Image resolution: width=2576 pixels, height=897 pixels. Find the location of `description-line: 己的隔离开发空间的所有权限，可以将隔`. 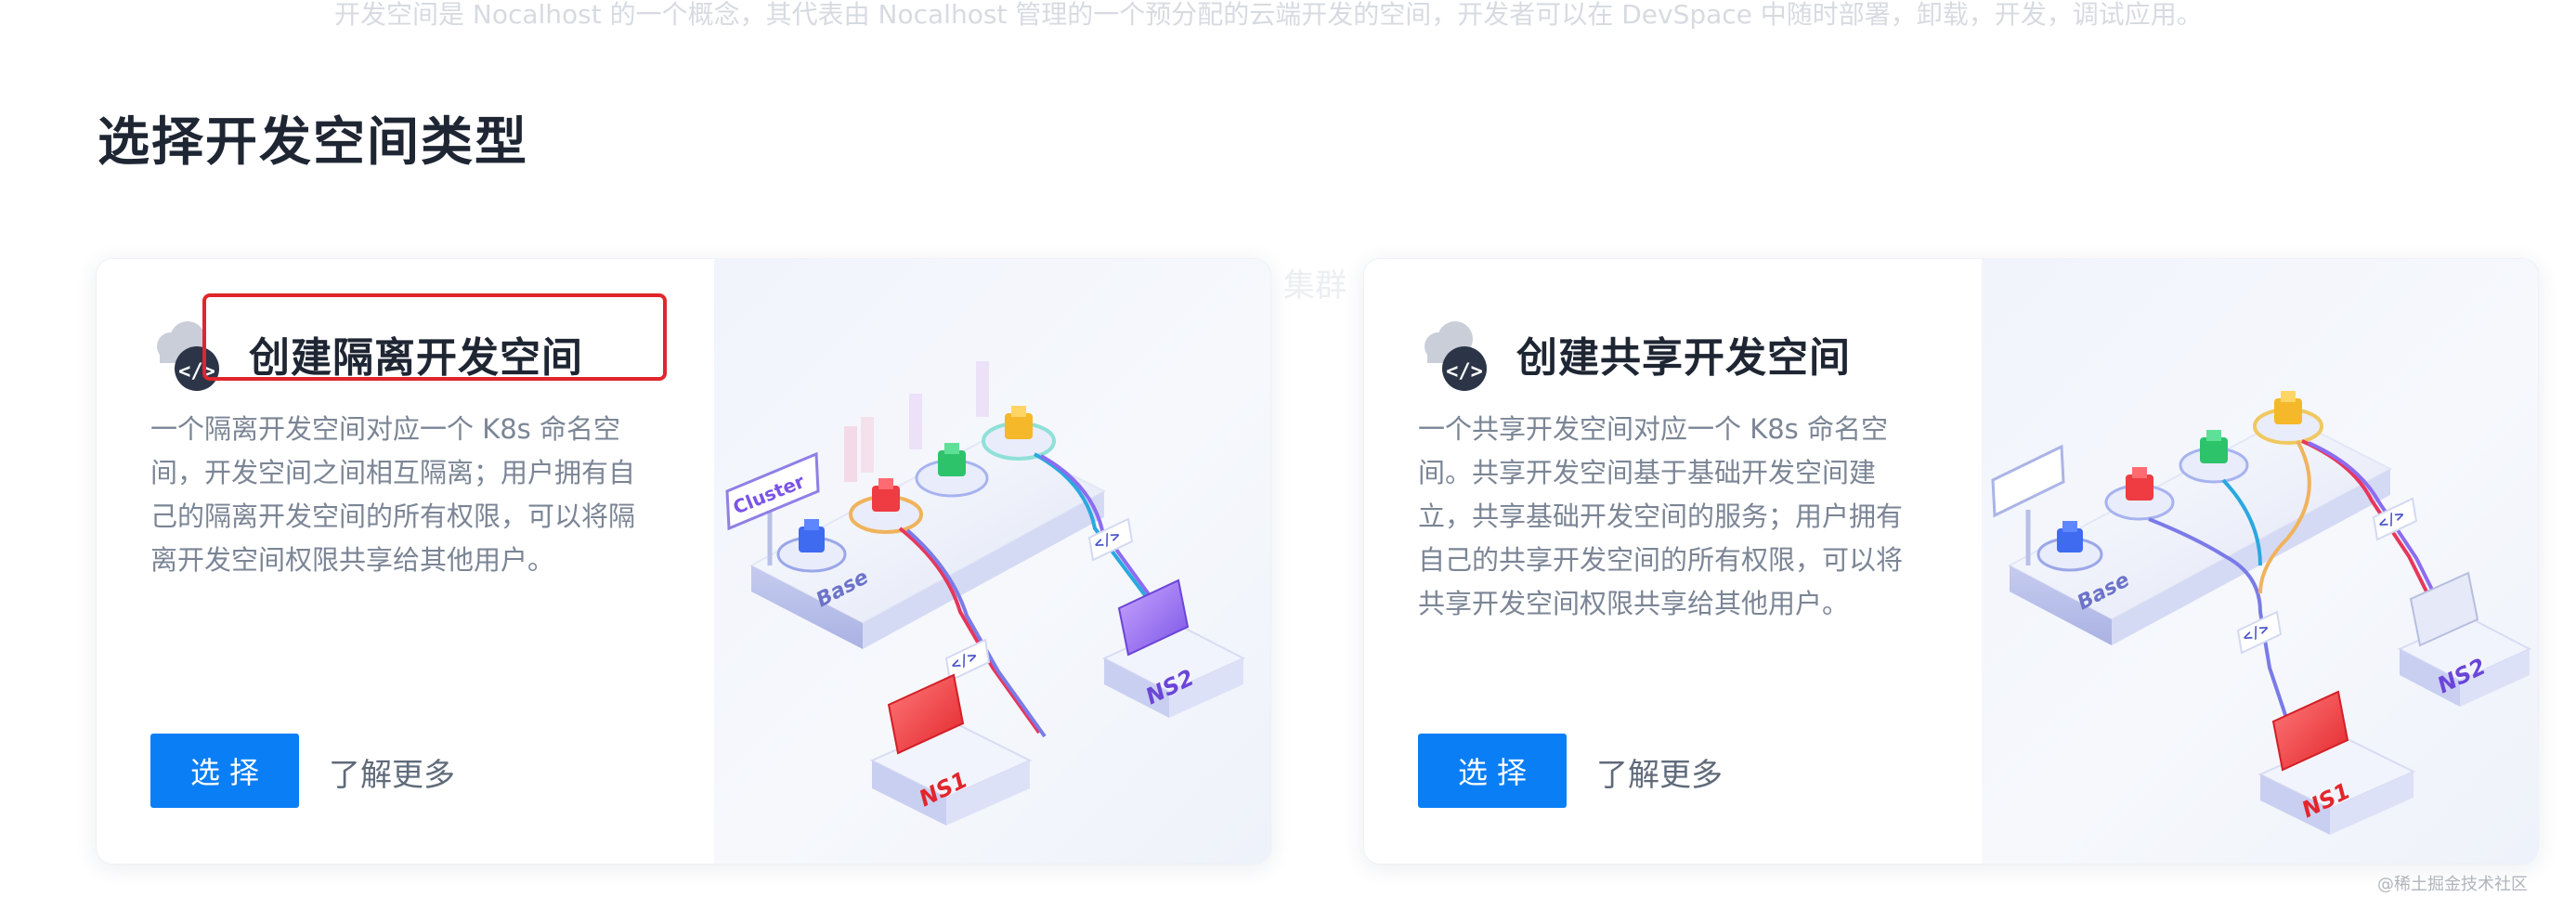

description-line: 己的隔离开发空间的所有权限，可以将隔 is located at coordinates (393, 516).